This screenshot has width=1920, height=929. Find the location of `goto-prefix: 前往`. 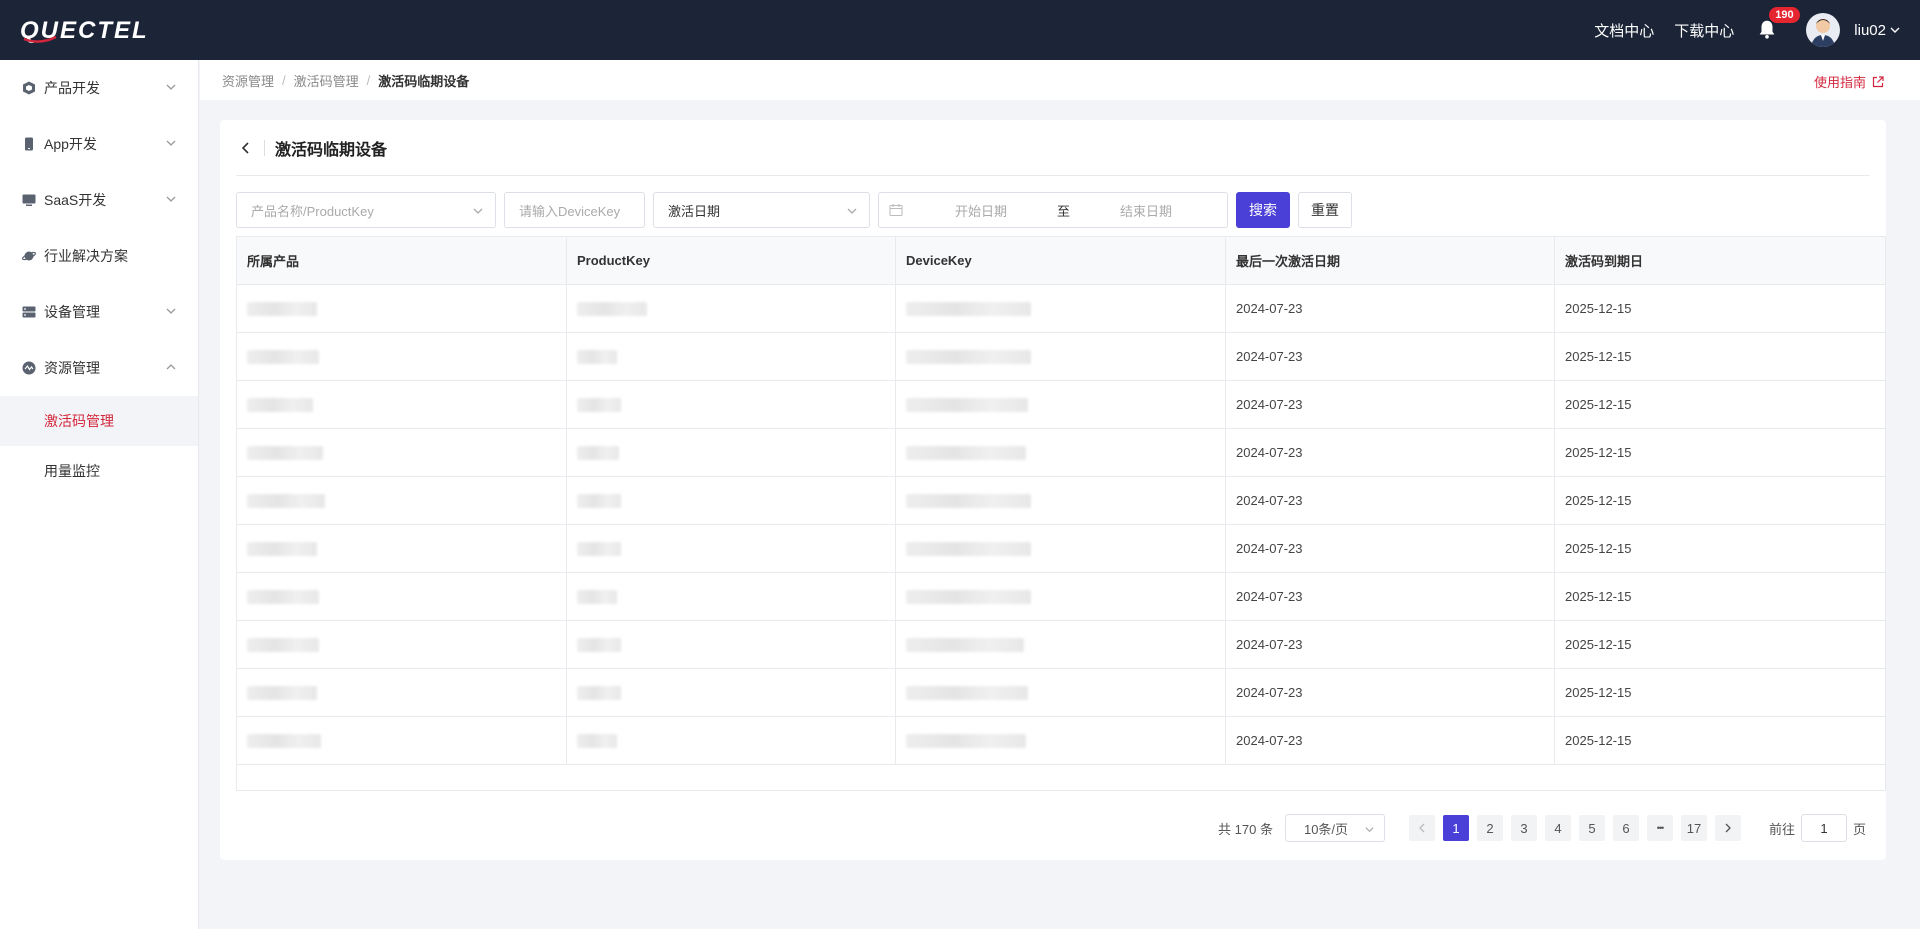

goto-prefix: 前往 is located at coordinates (1781, 829).